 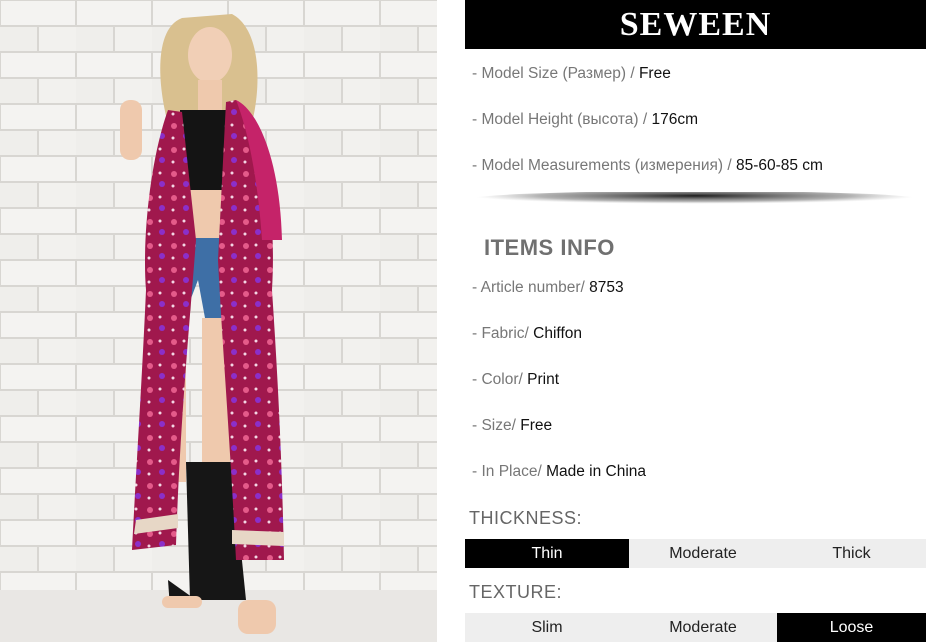 What do you see at coordinates (674, 119) in the screenshot?
I see `model-height-value: 176cm` at bounding box center [674, 119].